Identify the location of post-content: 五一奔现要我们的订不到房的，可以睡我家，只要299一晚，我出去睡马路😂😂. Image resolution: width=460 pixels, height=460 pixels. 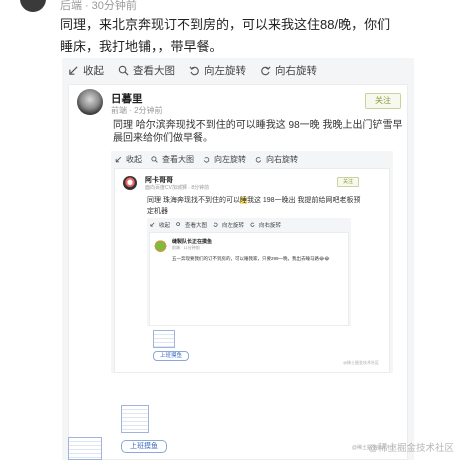
(251, 258).